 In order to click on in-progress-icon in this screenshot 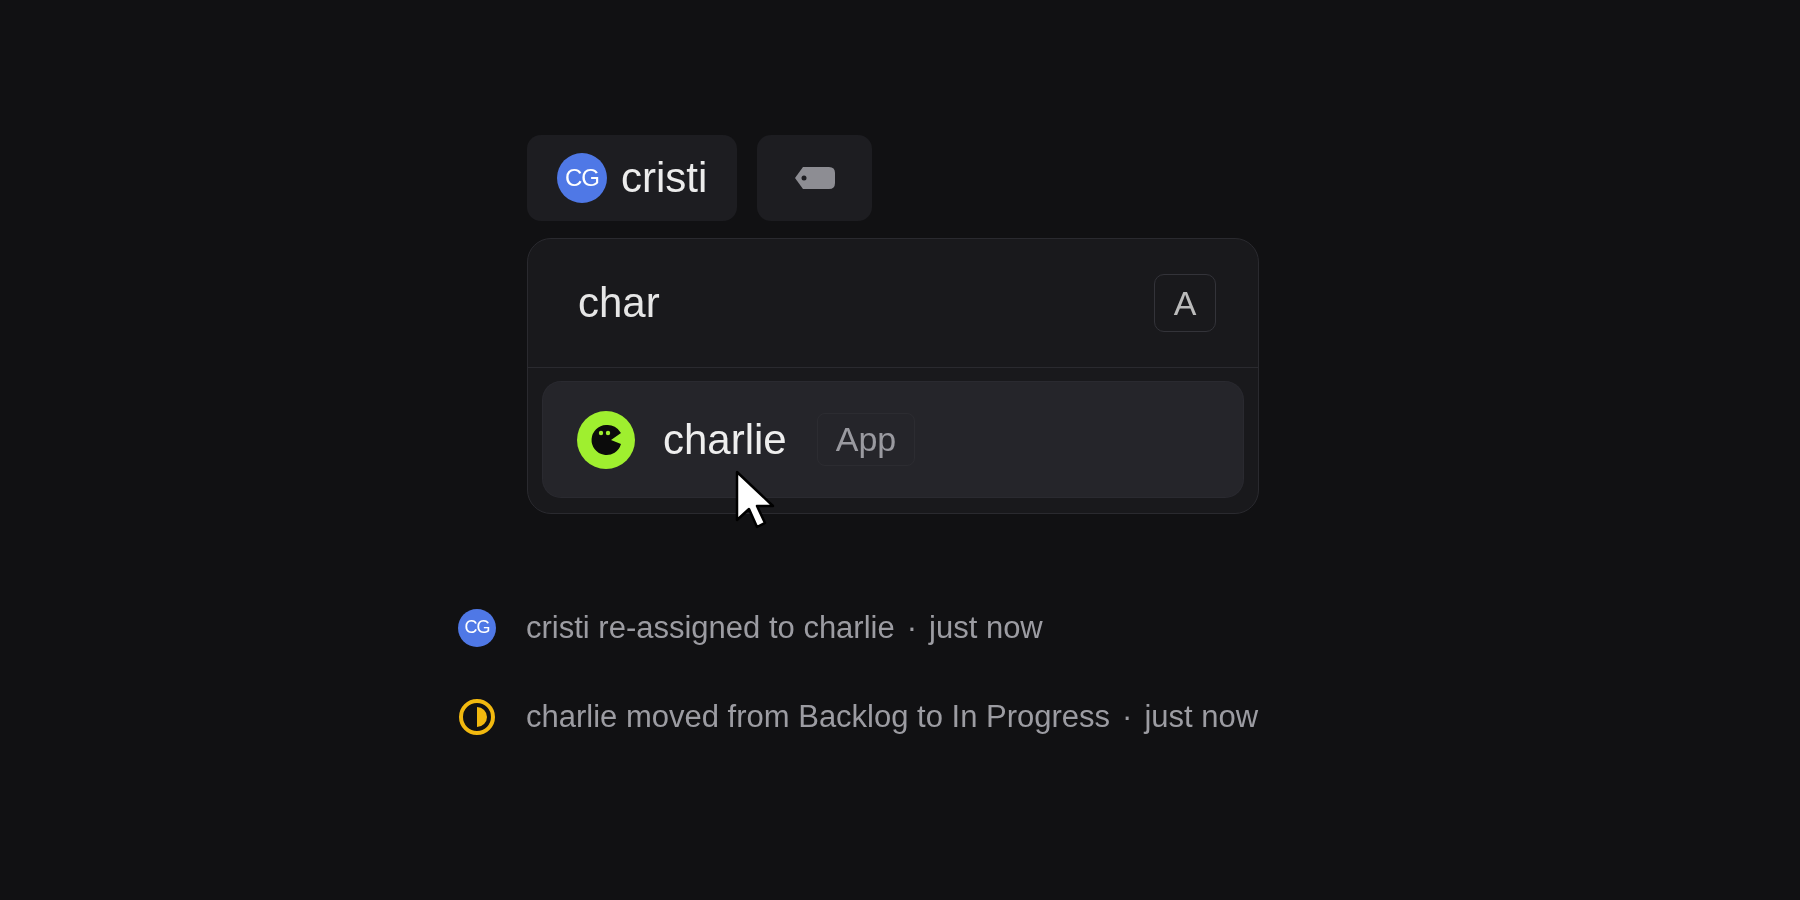, I will do `click(477, 716)`.